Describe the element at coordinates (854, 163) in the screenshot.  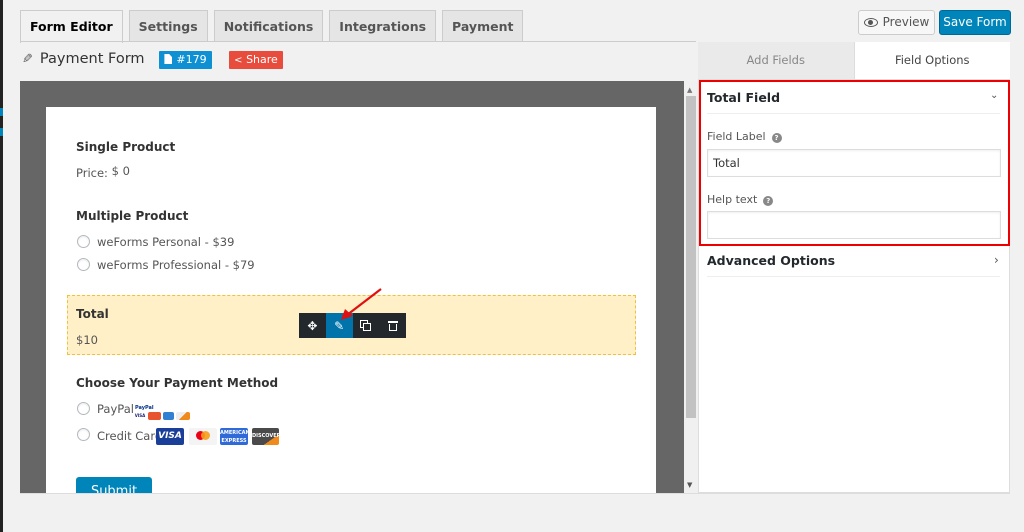
I see `field-label-input` at that location.